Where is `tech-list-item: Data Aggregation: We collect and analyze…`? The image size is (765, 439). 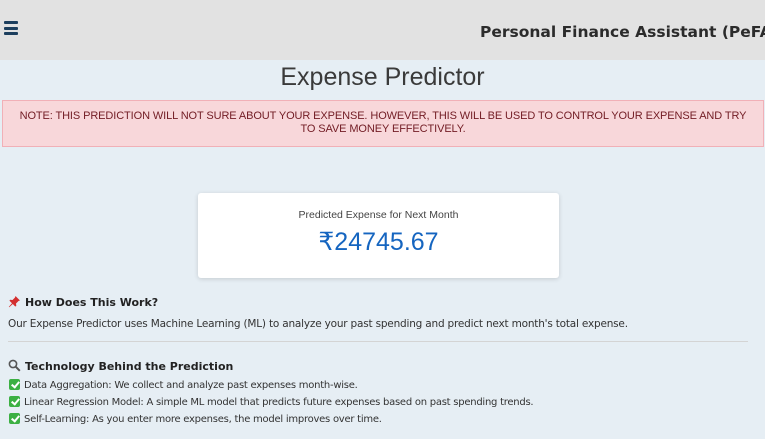 tech-list-item: Data Aggregation: We collect and analyze… is located at coordinates (183, 385).